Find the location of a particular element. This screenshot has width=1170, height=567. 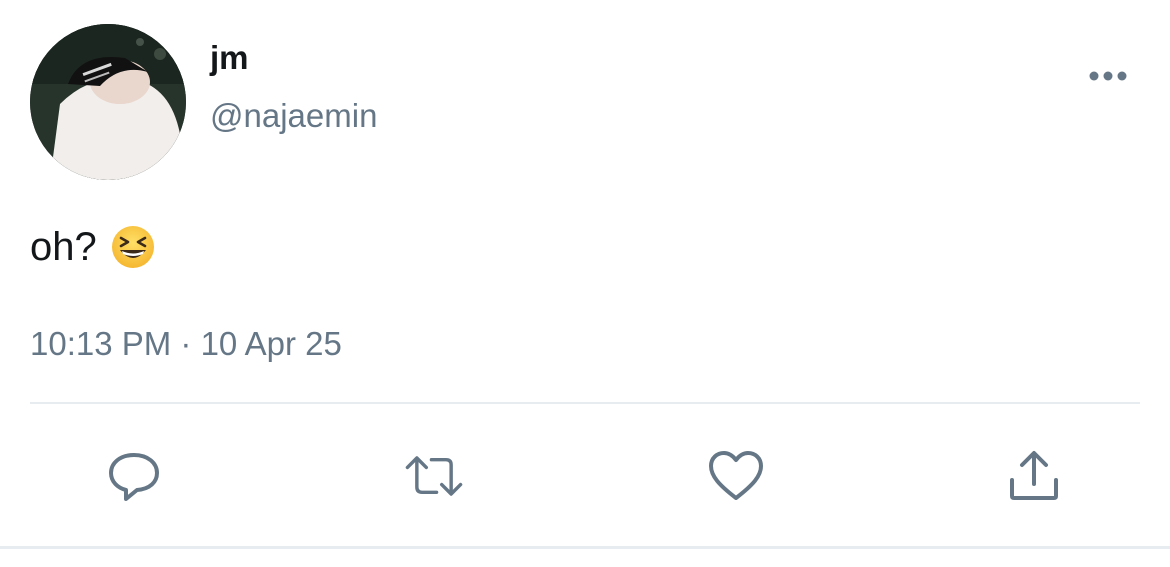

retweet-button is located at coordinates (434, 476).